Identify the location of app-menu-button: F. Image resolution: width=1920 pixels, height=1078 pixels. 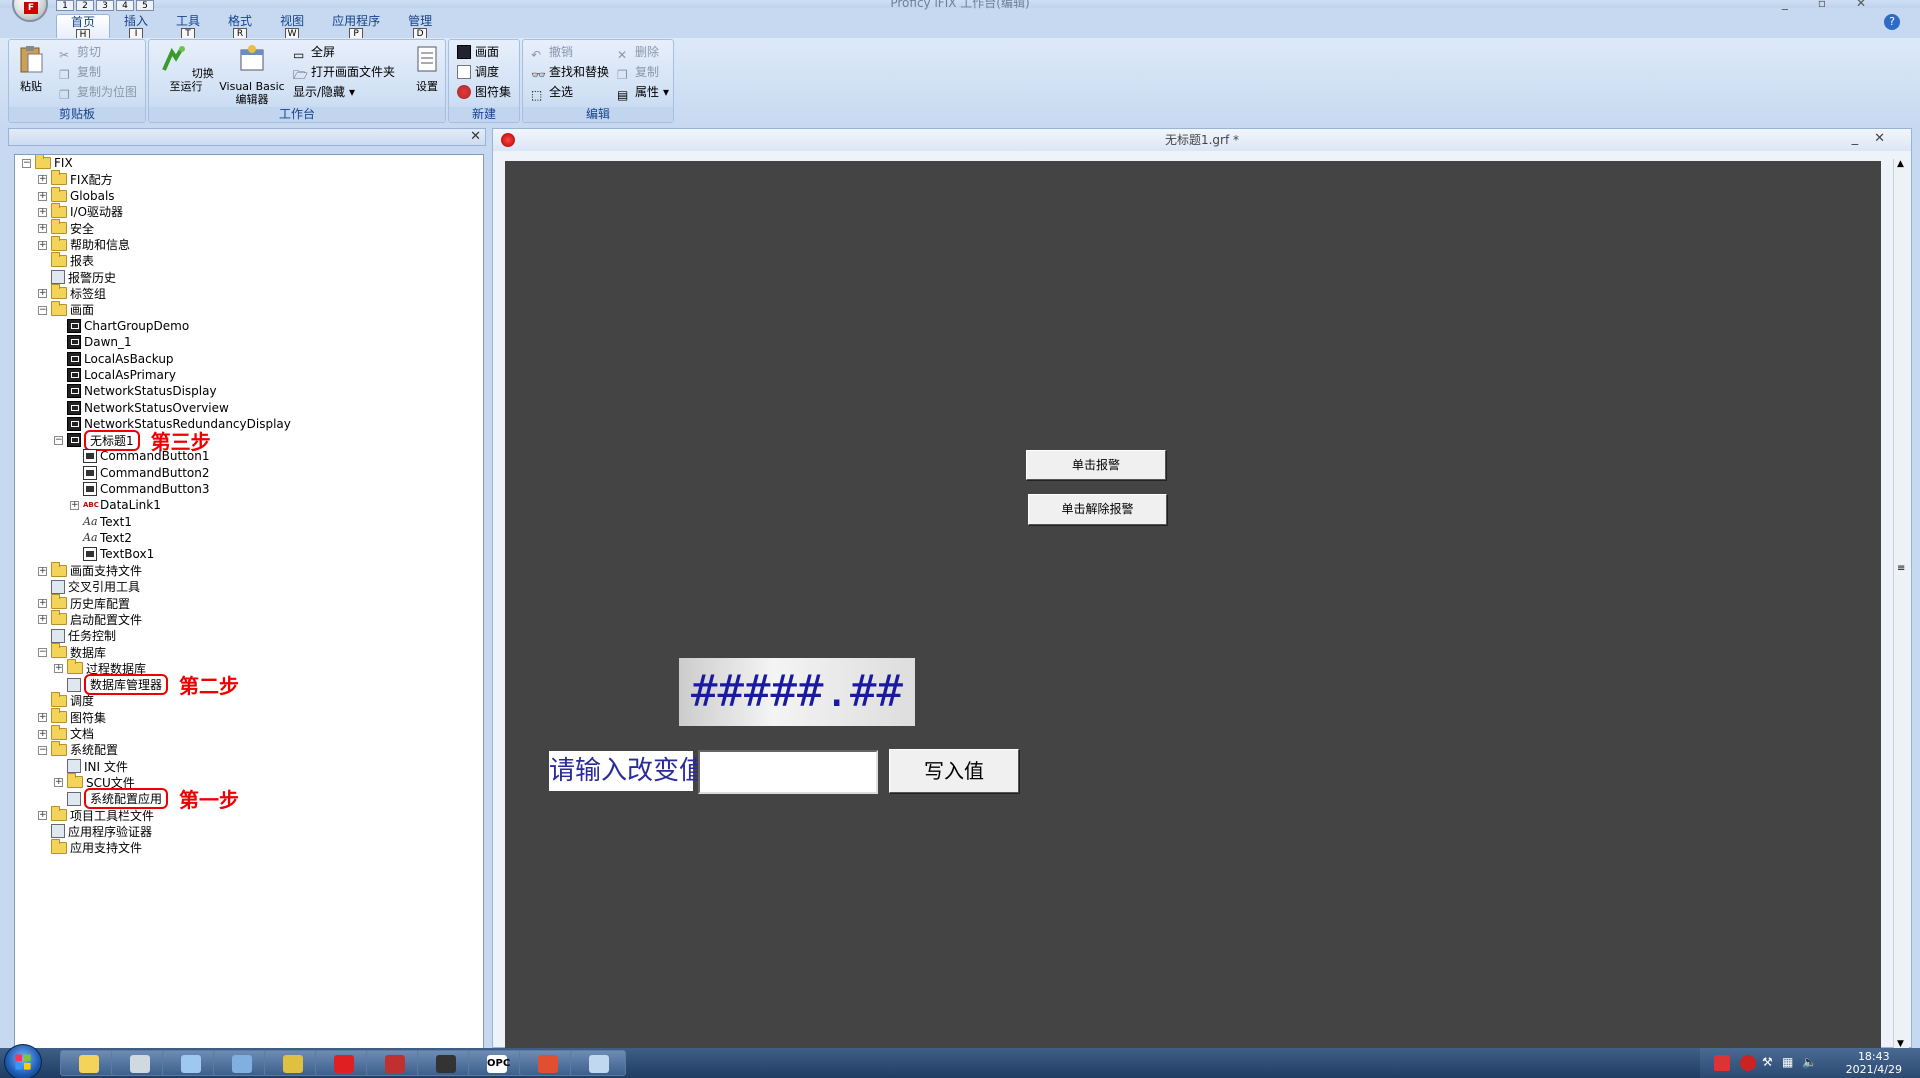
(30, 11).